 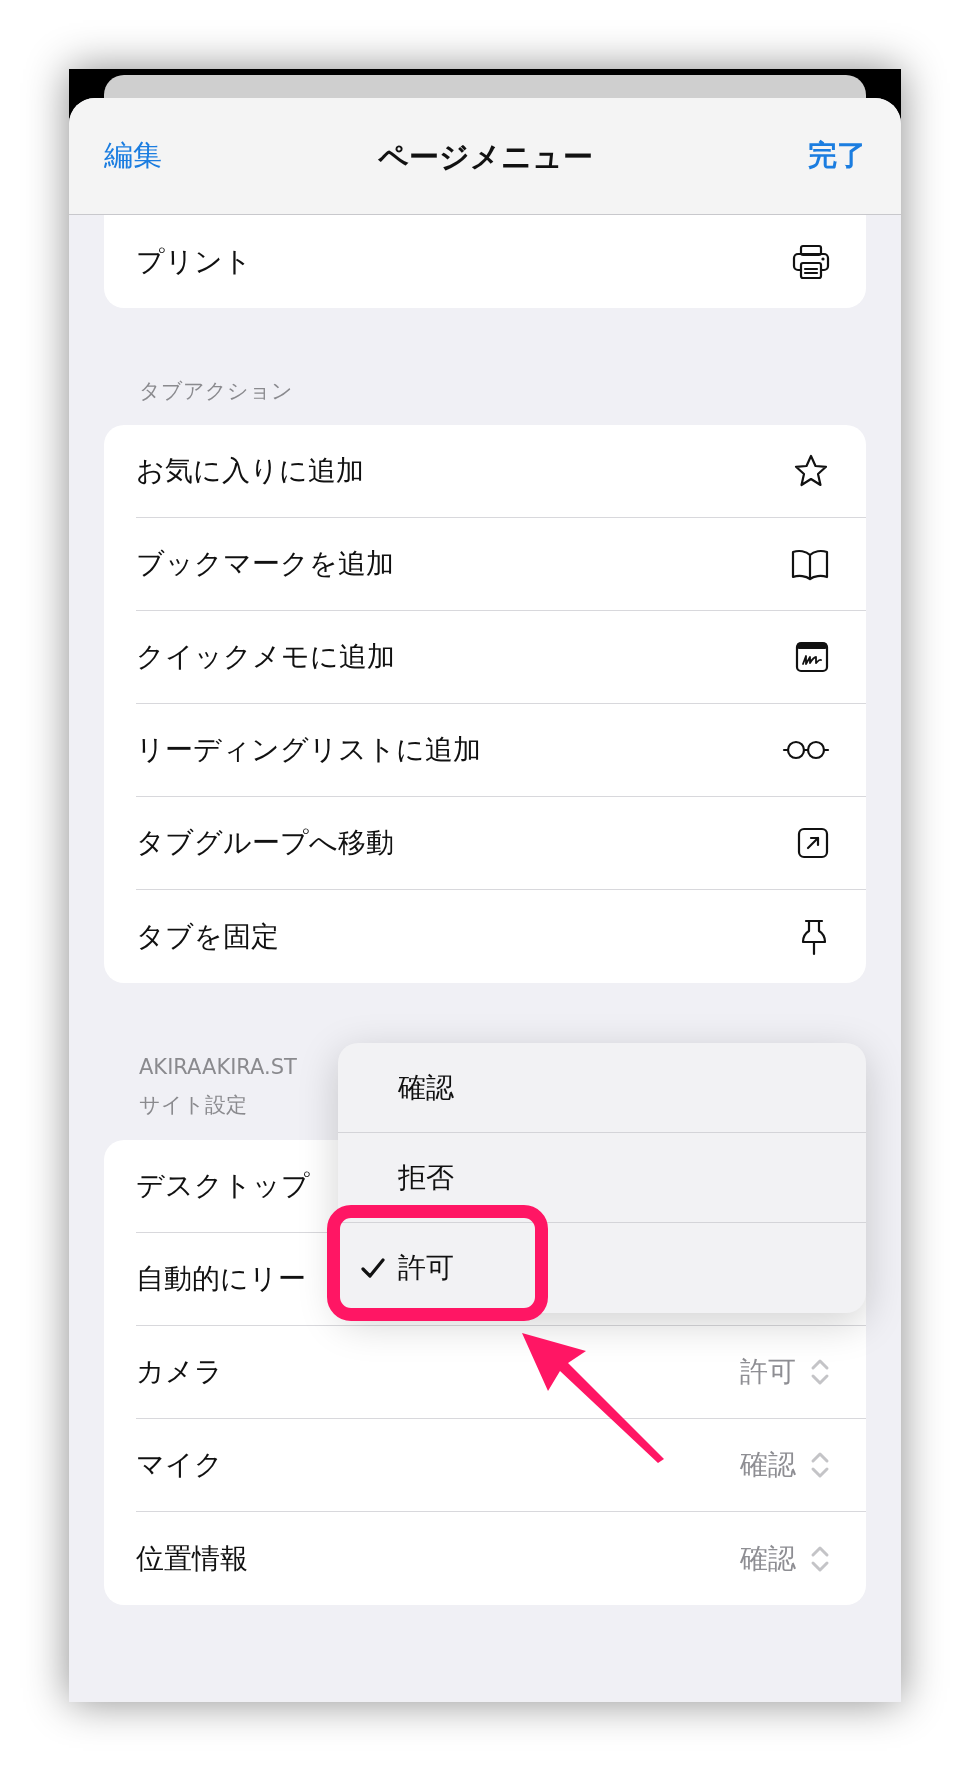 What do you see at coordinates (223, 1186) in the screenshot?
I see `row-label: デスクトップ` at bounding box center [223, 1186].